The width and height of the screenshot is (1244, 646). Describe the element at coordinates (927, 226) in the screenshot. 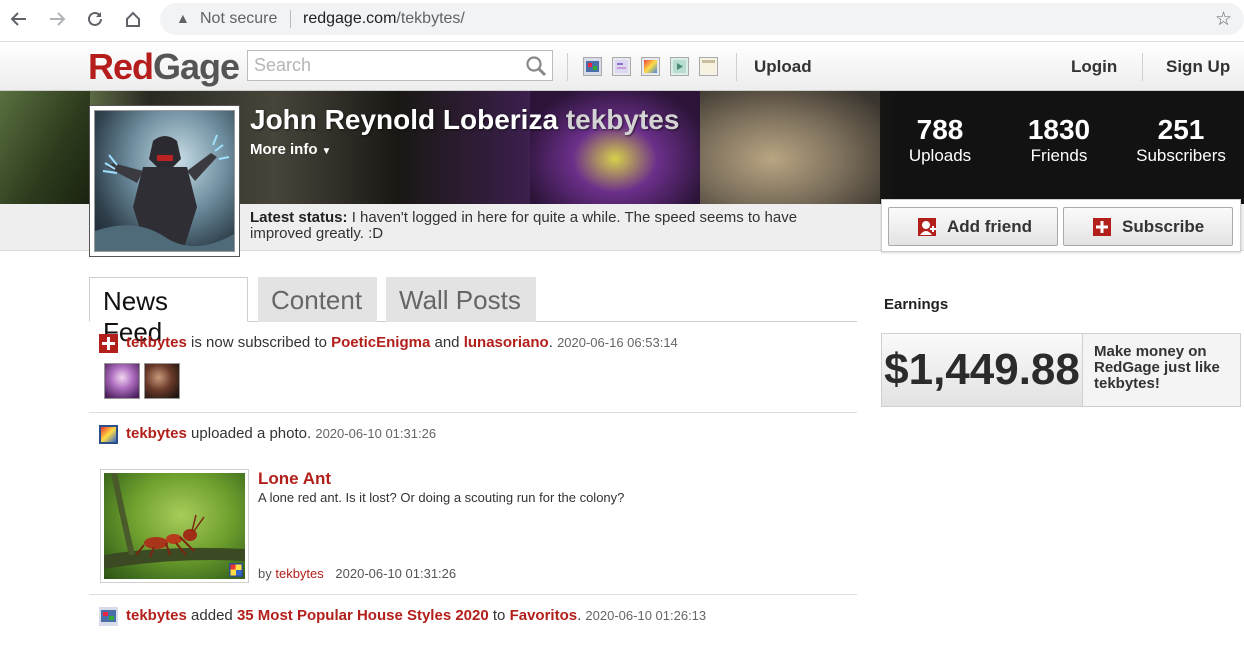

I see `add-friend-icon` at that location.